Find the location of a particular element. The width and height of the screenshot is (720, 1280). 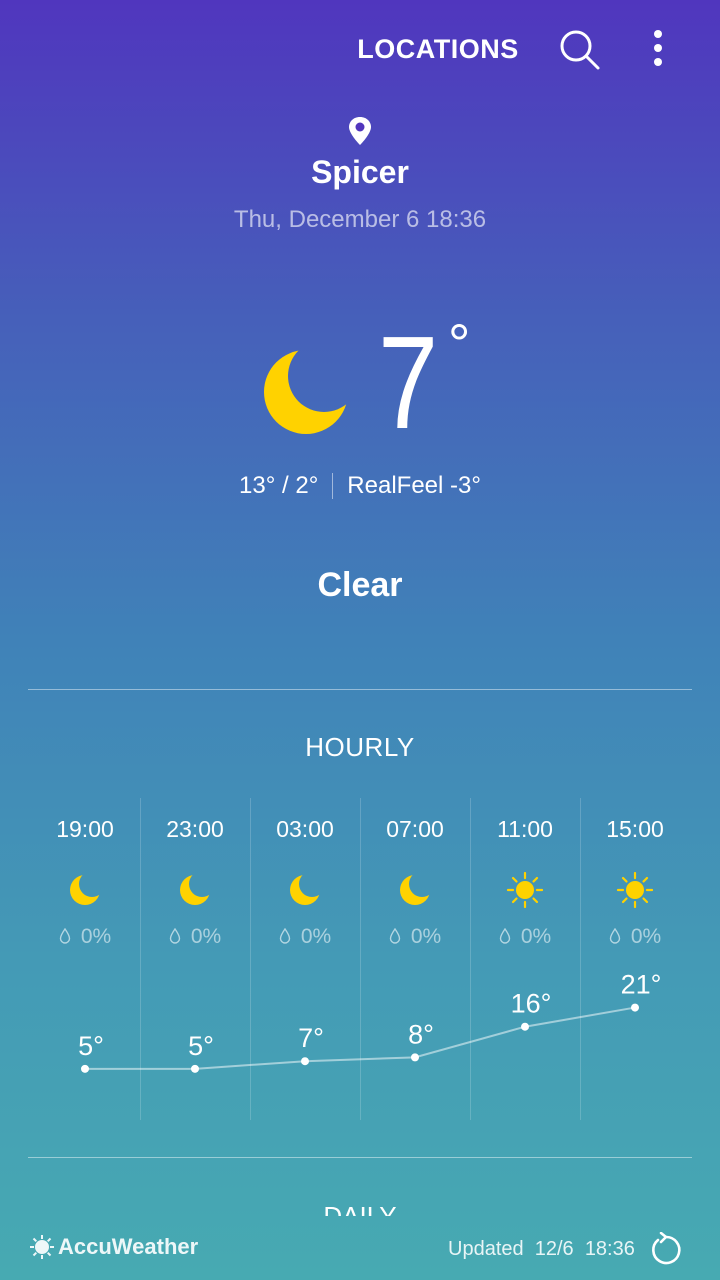

hourly-temperature: 7° is located at coordinates (311, 1038).